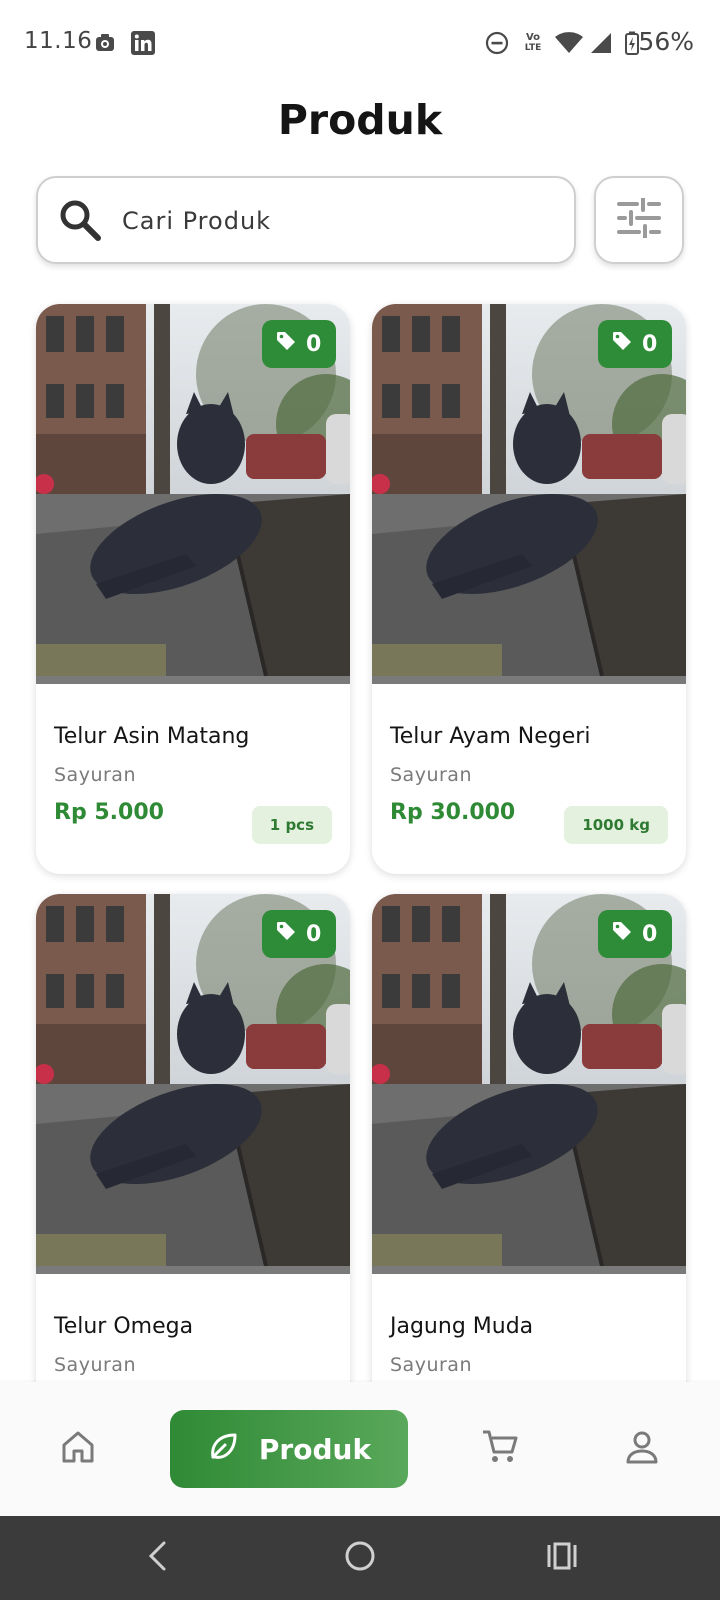  What do you see at coordinates (601, 43) in the screenshot?
I see `signal-icon` at bounding box center [601, 43].